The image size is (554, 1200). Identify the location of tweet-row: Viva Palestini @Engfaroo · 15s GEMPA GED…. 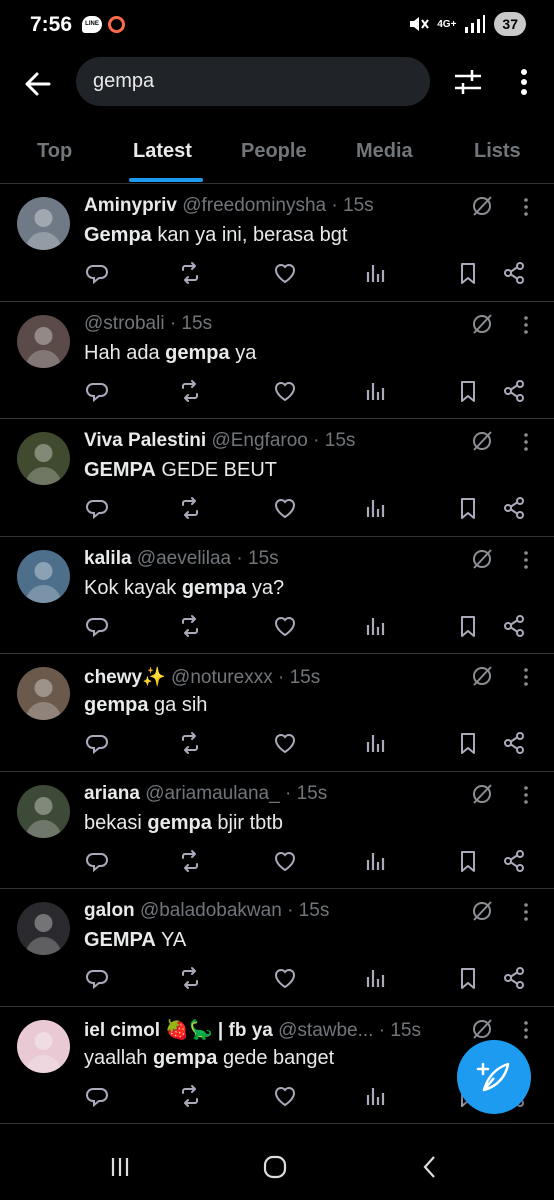
(277, 478).